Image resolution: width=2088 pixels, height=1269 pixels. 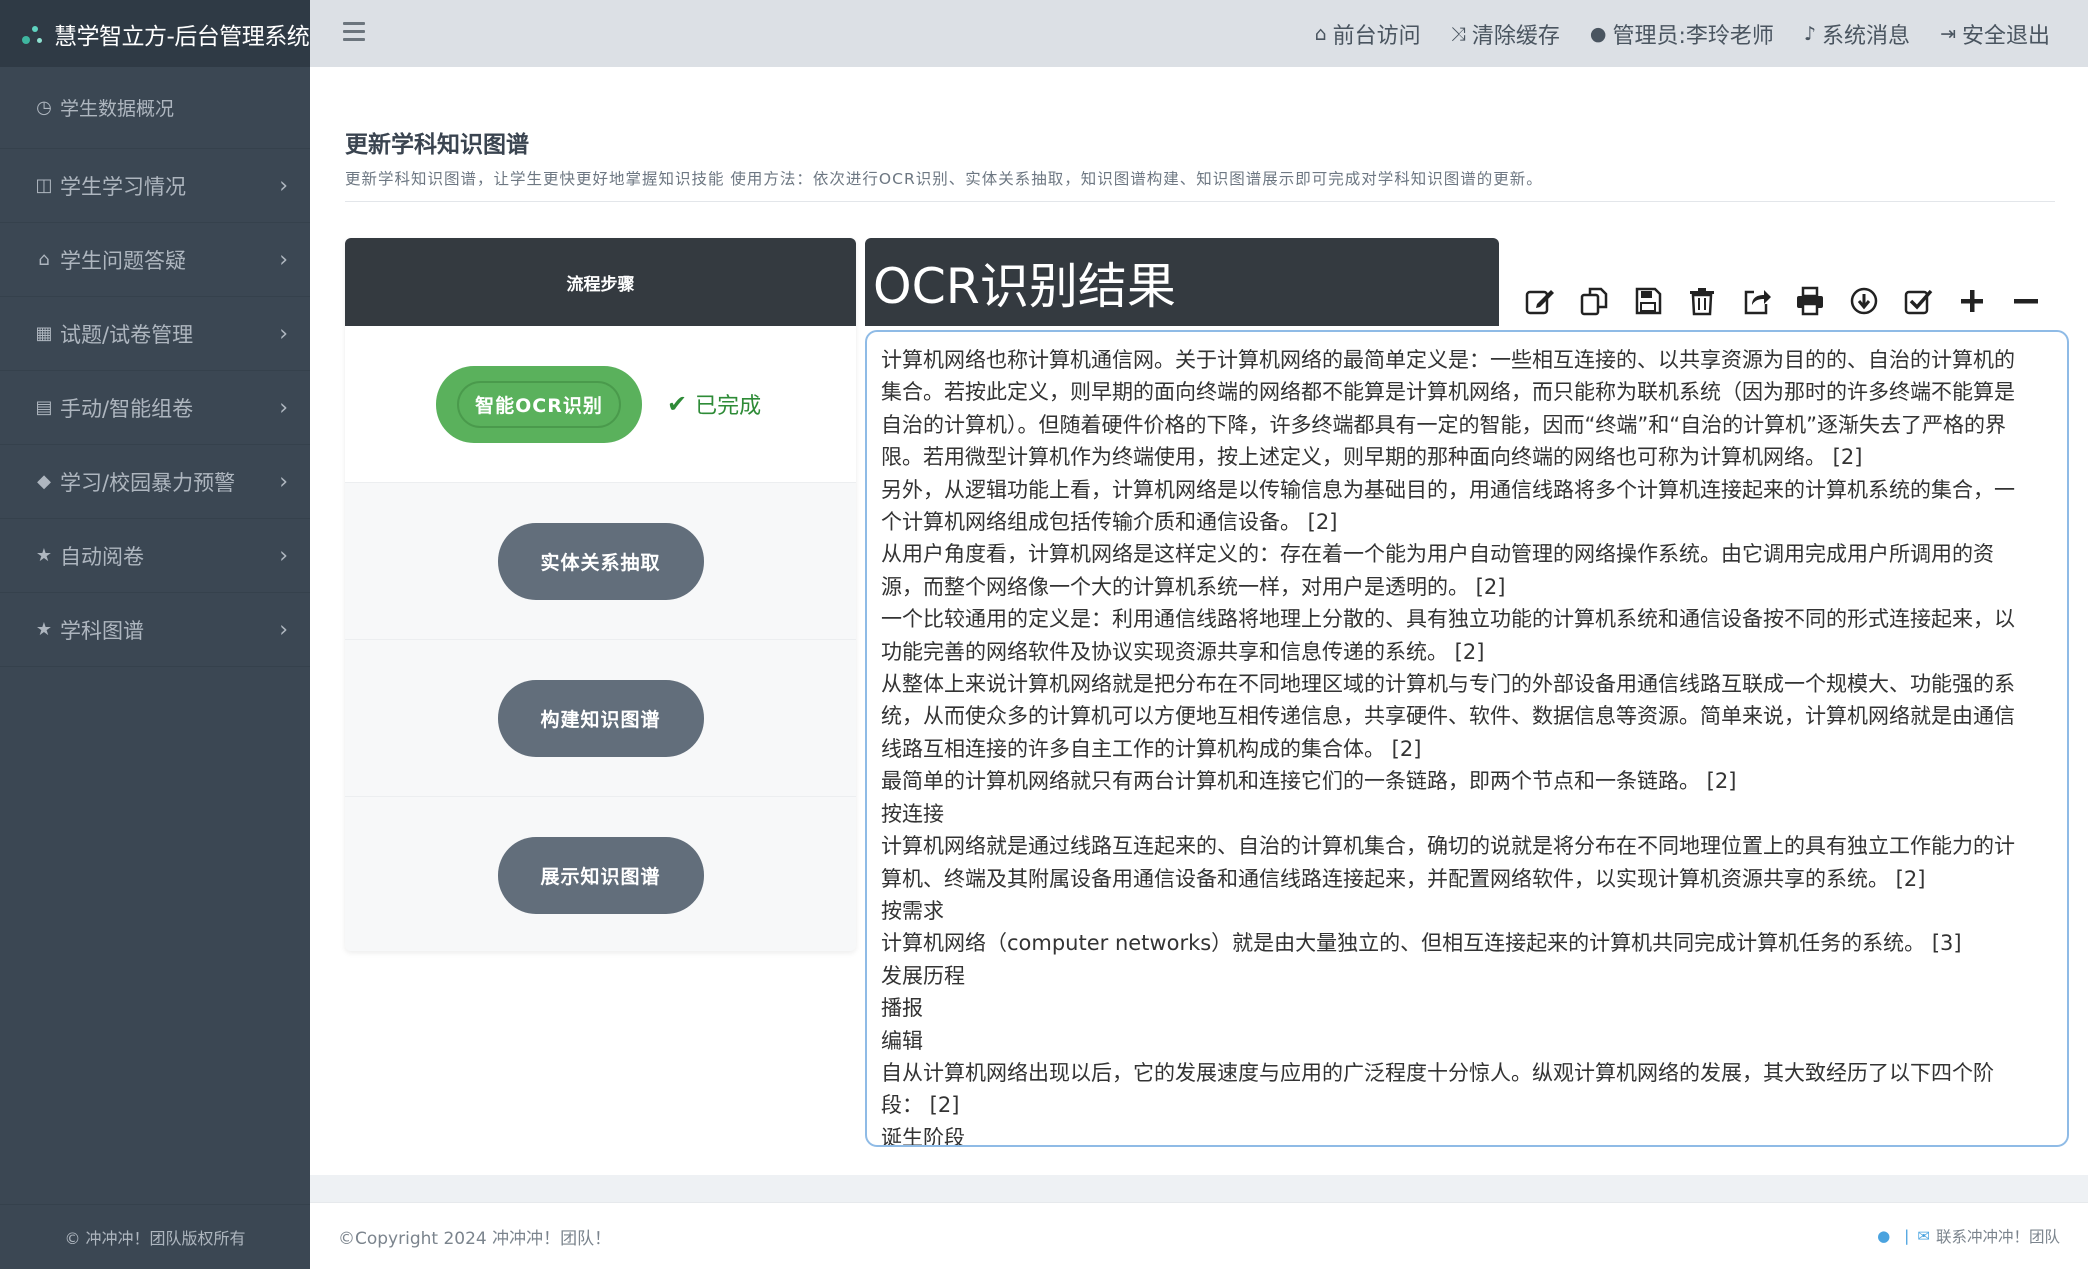 I want to click on ocr-line: 诞生阶段, so click(x=923, y=1136).